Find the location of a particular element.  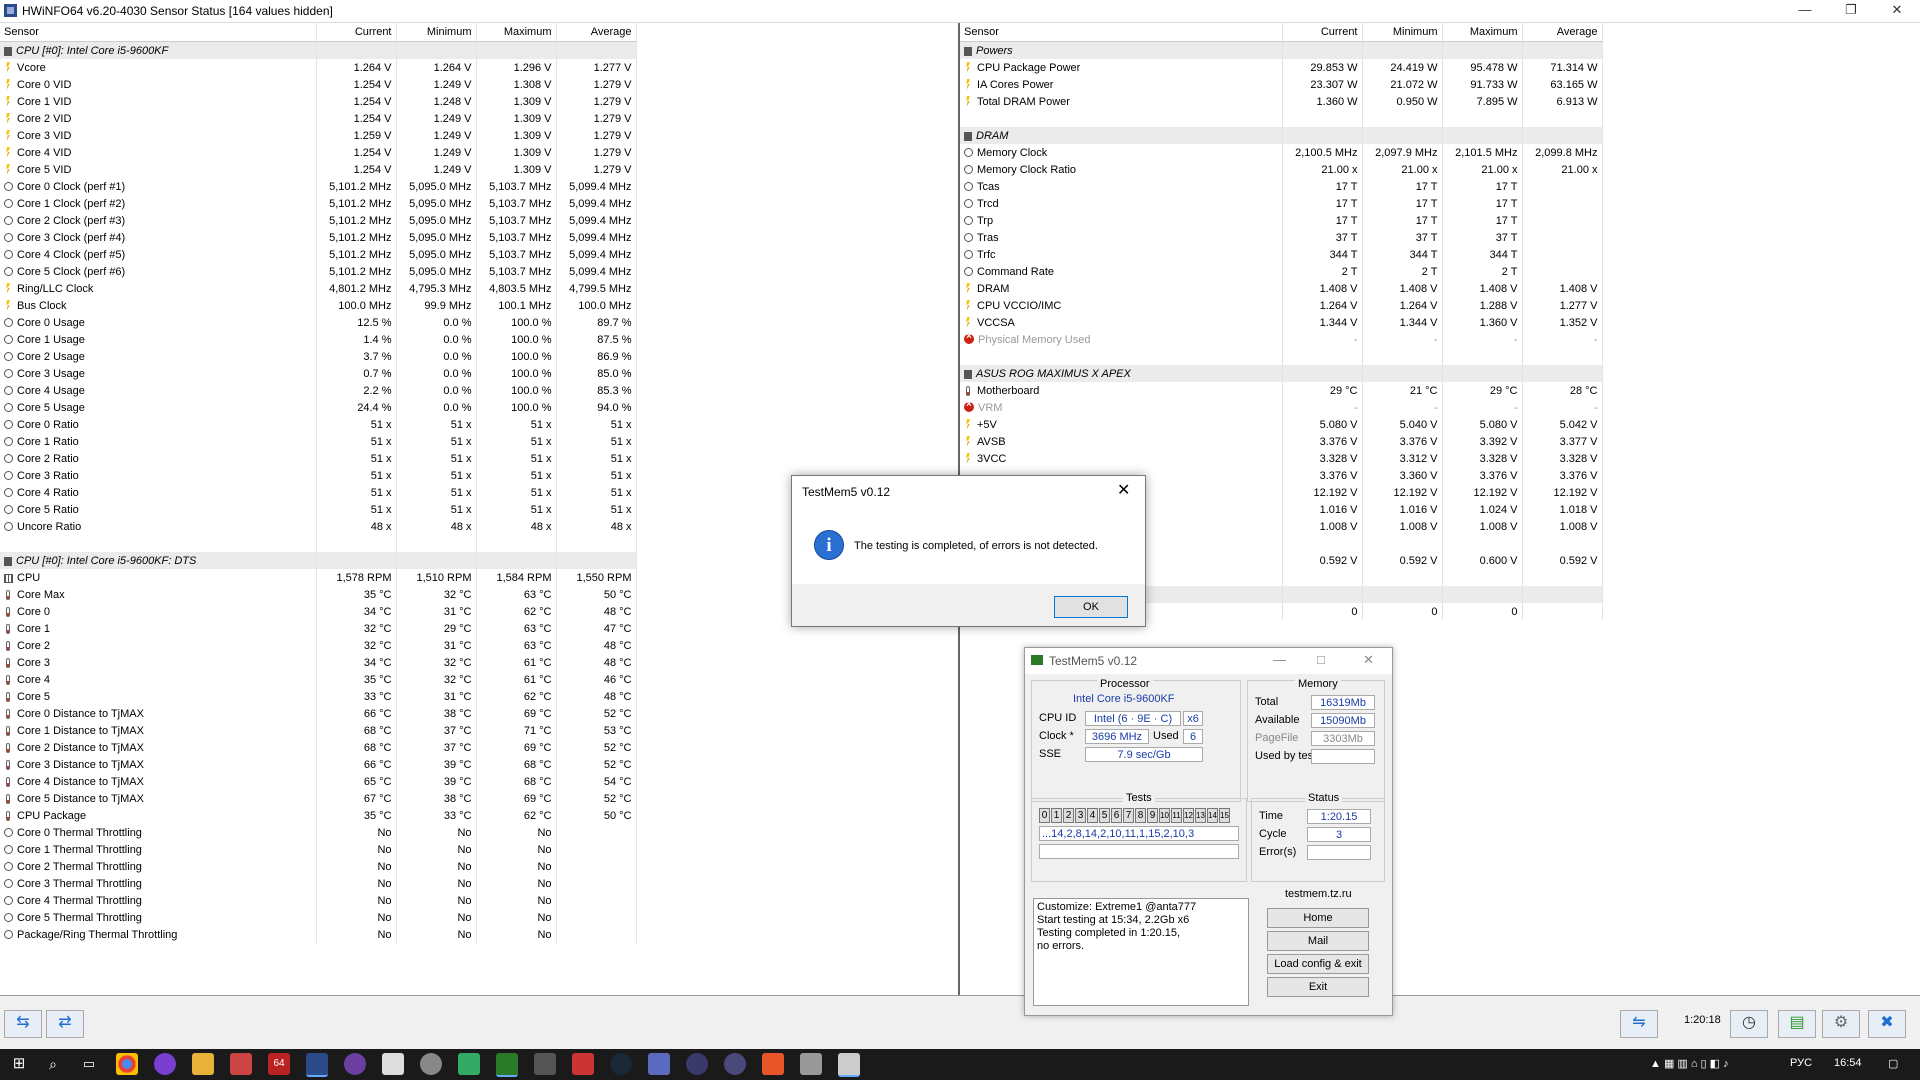

sensor-row: Motherboard 29 °C 21 °C 29 °C 28 °C is located at coordinates (1281, 390).